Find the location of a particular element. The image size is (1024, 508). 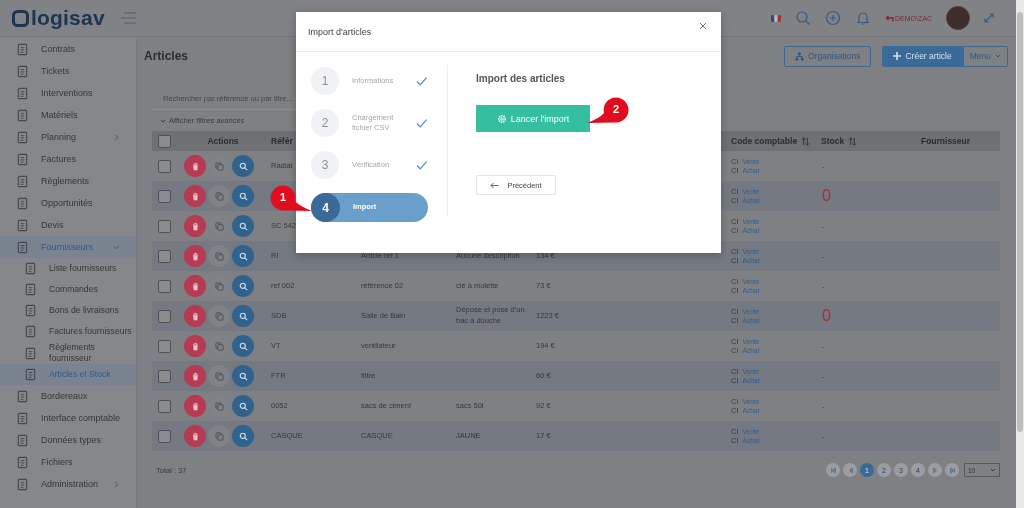

sidebar-subitem: Liste fournisseurs is located at coordinates (68, 268).